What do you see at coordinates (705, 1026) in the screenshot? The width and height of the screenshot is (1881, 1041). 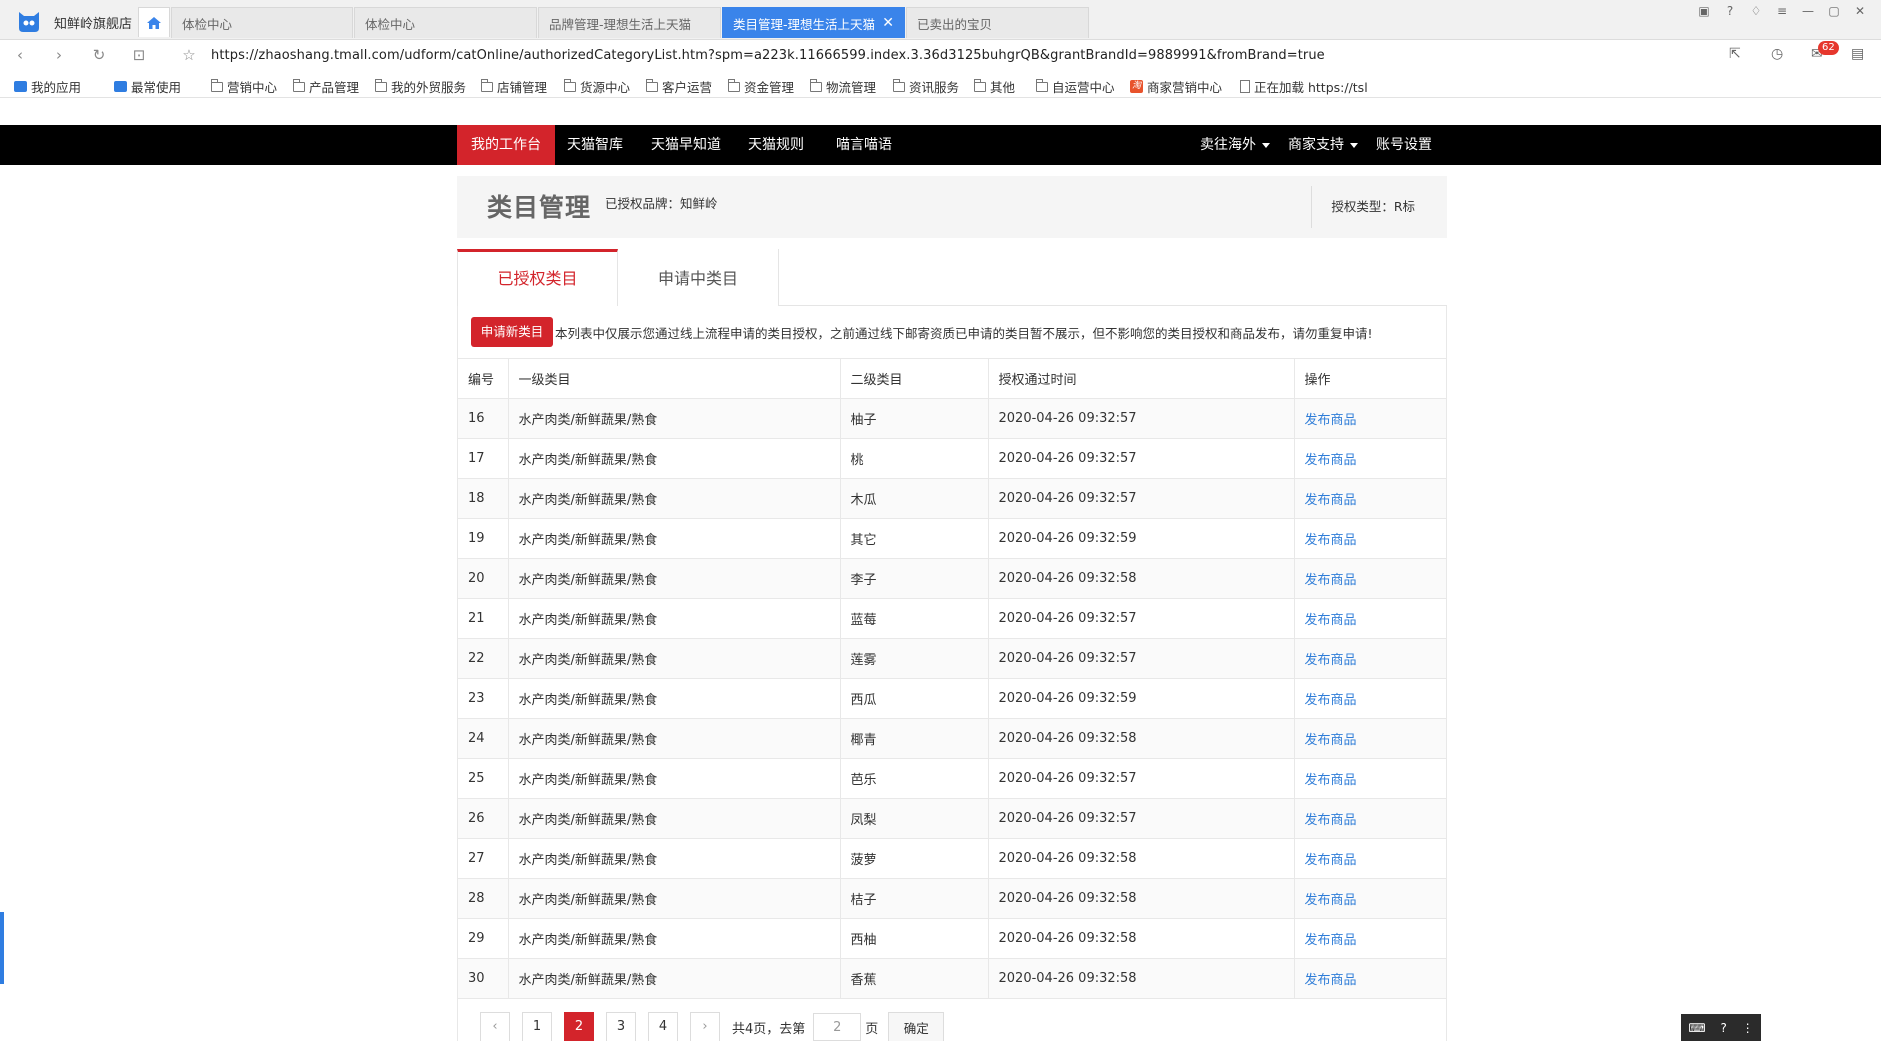 I see `next-page-icon: ›` at bounding box center [705, 1026].